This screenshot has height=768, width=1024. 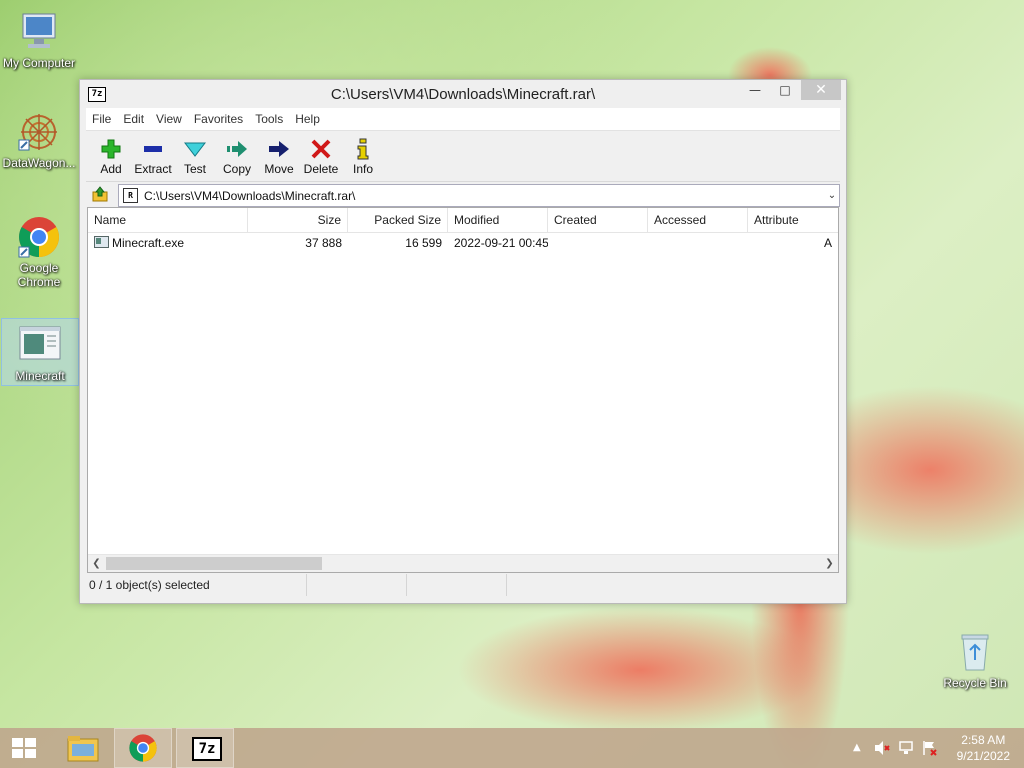 What do you see at coordinates (236, 169) in the screenshot?
I see `copy-label: Copy` at bounding box center [236, 169].